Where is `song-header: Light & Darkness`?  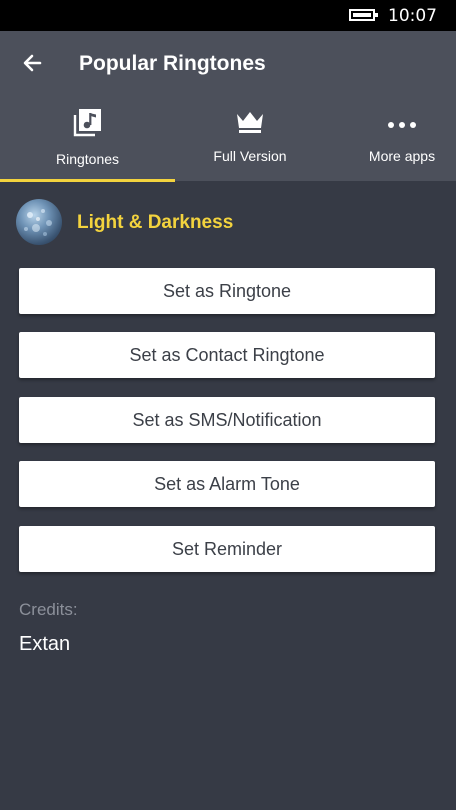
song-header: Light & Darkness is located at coordinates (236, 222).